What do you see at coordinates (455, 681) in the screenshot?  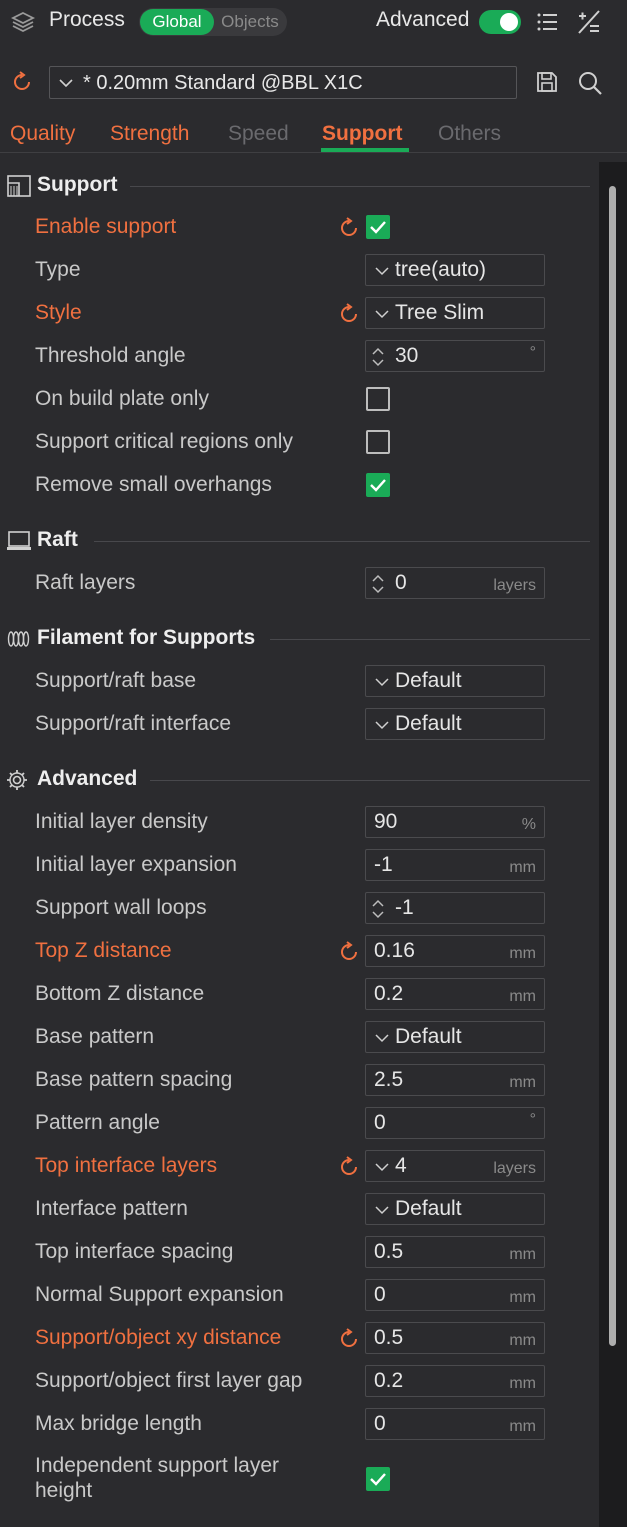 I see `raft-base-filament-dropdown: Default` at bounding box center [455, 681].